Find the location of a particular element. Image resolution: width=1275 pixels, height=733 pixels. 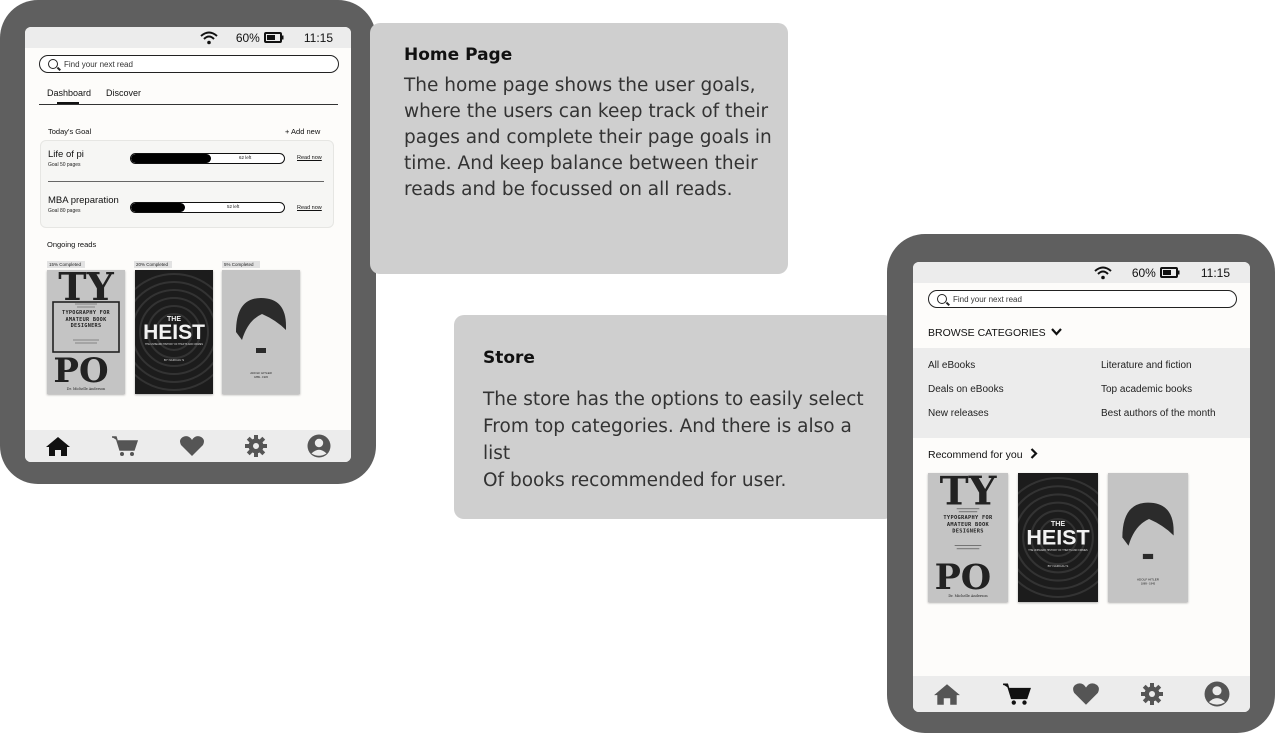

category-link: Literature and fiction is located at coordinates (1146, 365).